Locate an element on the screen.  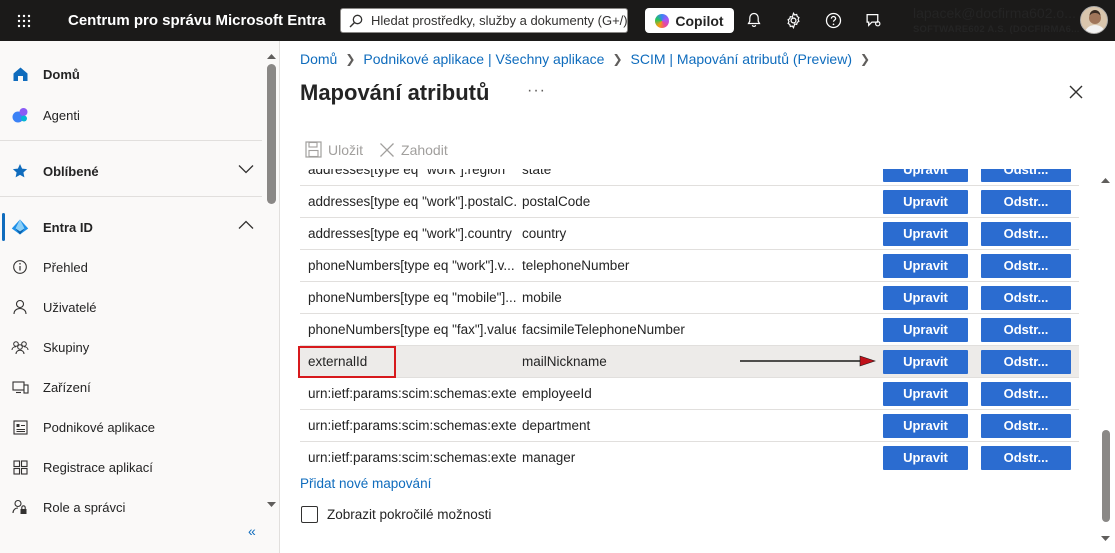
sidebar-item-home: Domů is located at coordinates (131, 74).